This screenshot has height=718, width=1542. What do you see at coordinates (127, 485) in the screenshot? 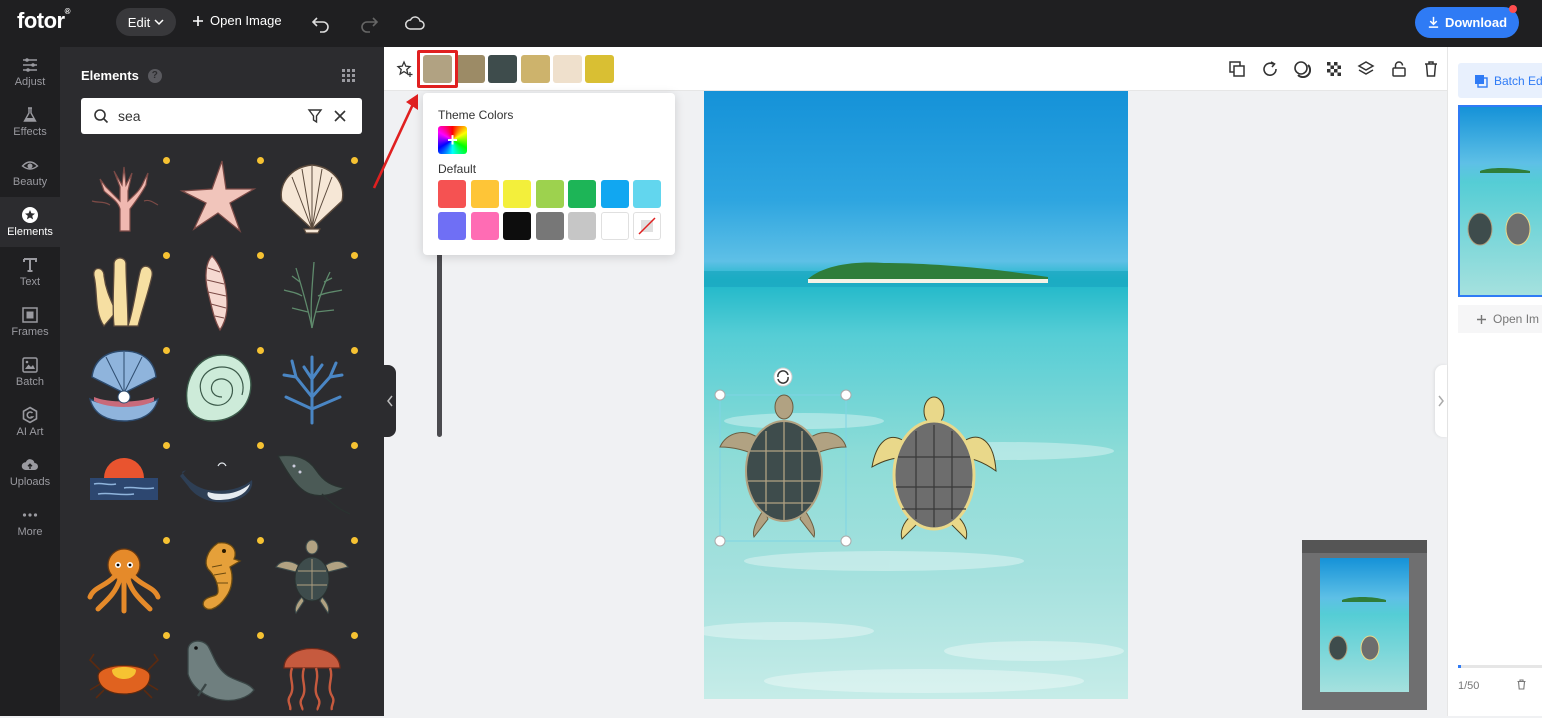
I see `element-sunset-sea` at bounding box center [127, 485].